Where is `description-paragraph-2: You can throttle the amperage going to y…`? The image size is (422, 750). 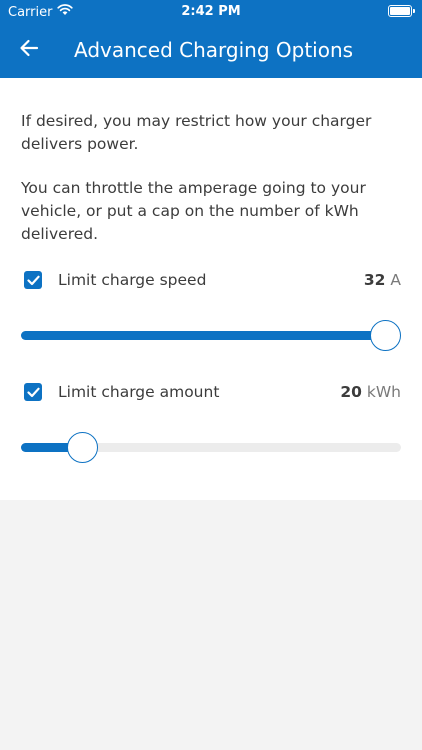
description-paragraph-2: You can throttle the amperage going to y… is located at coordinates (193, 211).